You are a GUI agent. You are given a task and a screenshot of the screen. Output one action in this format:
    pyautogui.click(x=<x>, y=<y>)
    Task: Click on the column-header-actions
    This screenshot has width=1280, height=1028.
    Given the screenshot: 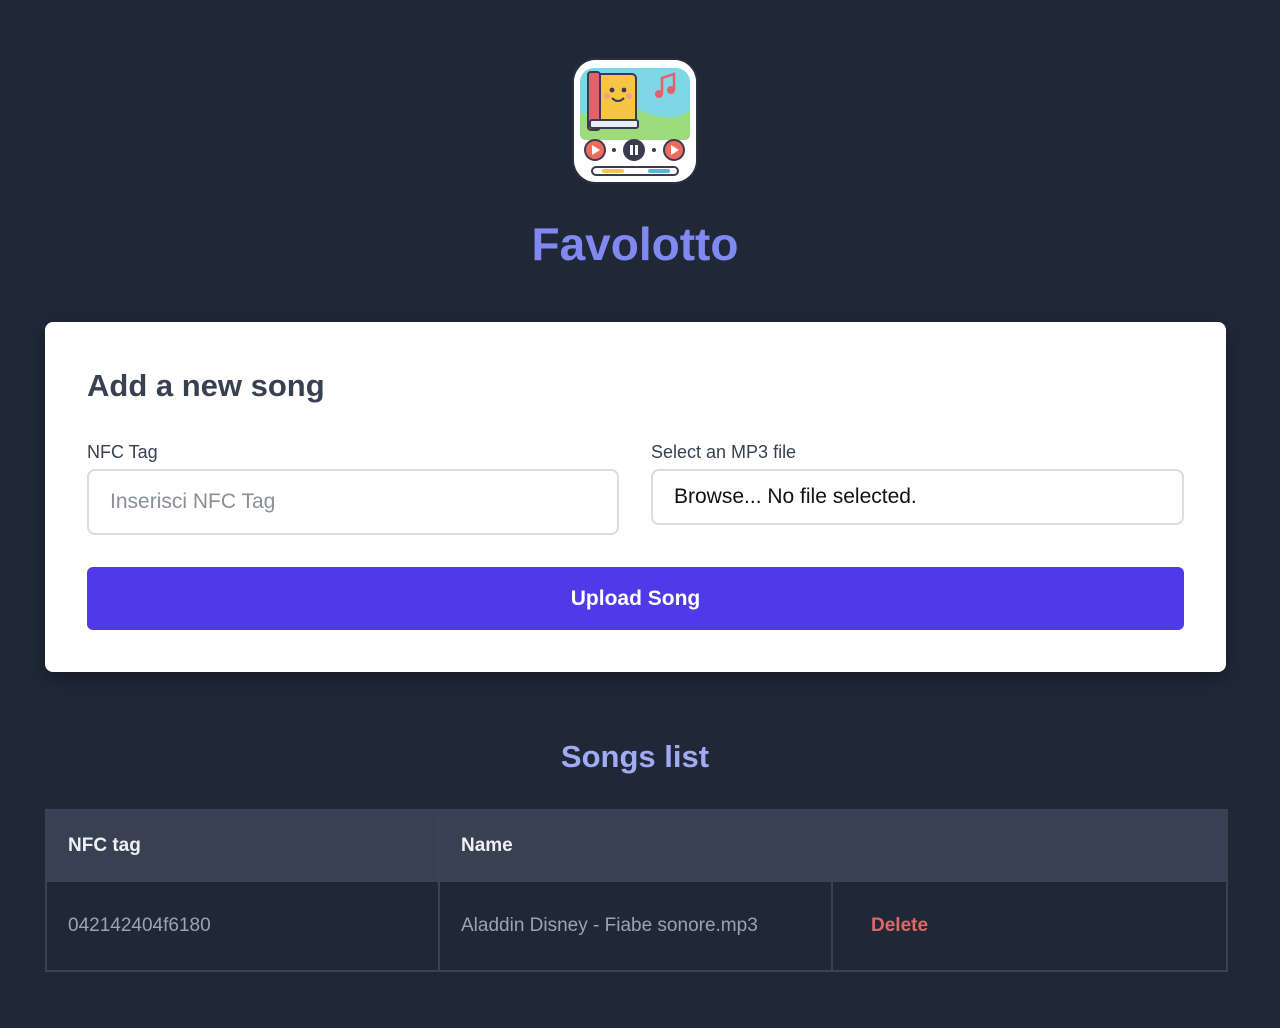 What is the action you would take?
    pyautogui.click(x=1029, y=845)
    